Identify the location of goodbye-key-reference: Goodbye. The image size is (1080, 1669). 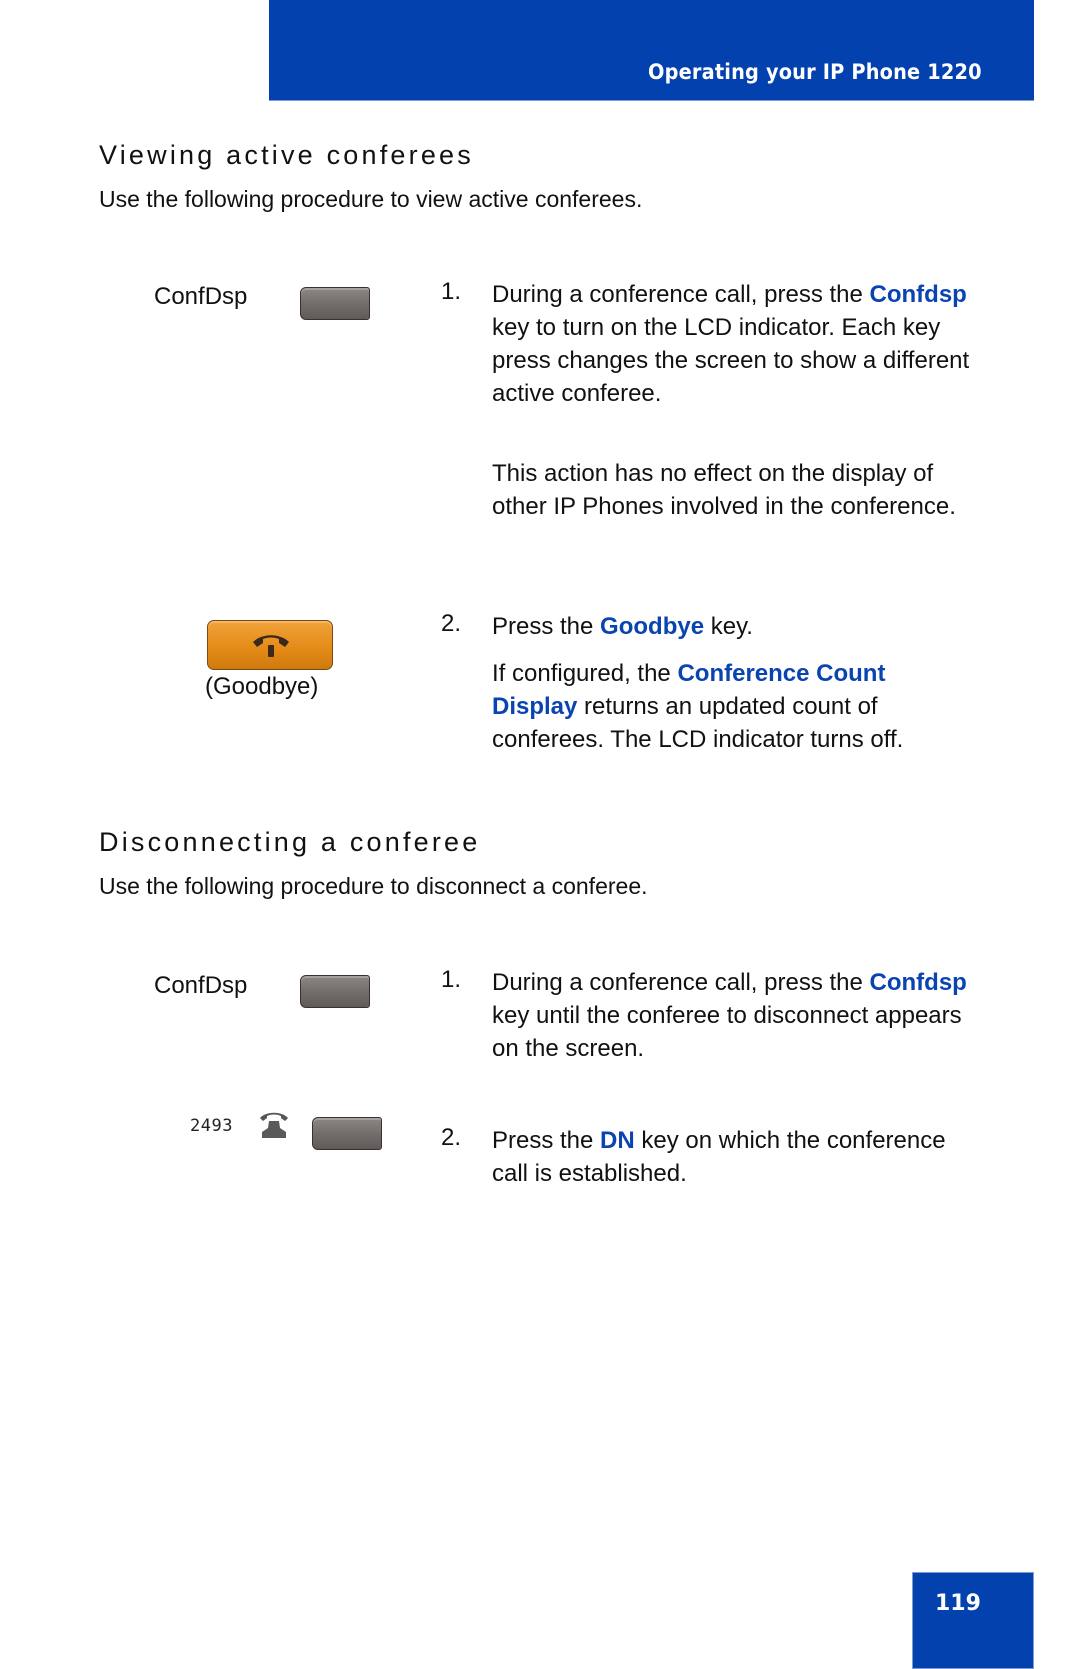
(652, 626).